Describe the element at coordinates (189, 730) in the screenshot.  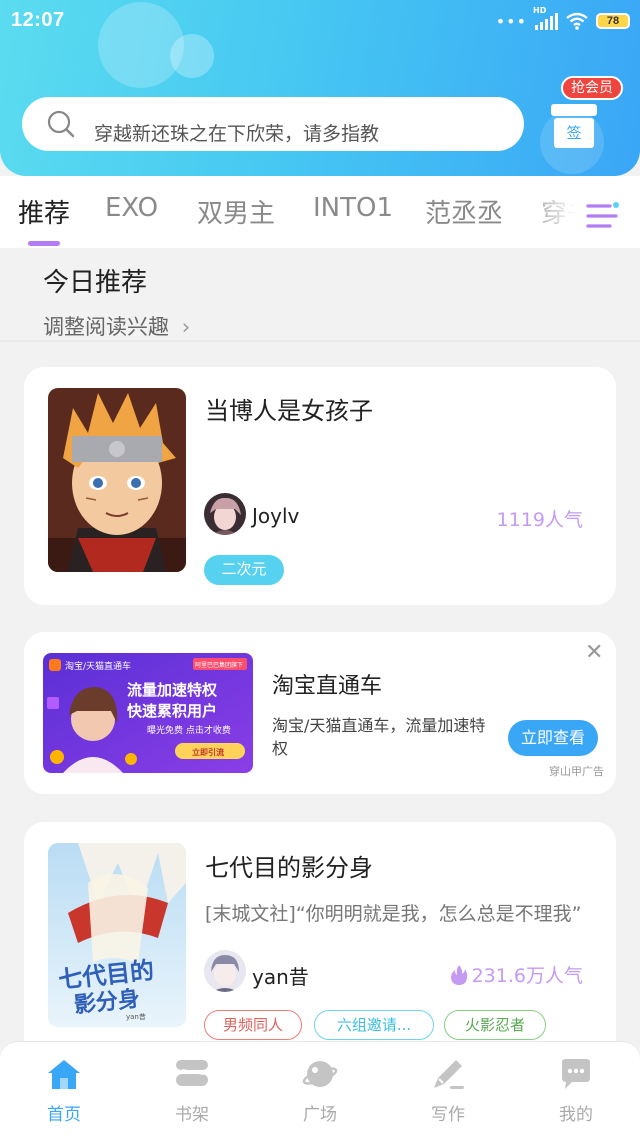
I see `ad-image-line3: 曝光免费 点击才收费` at that location.